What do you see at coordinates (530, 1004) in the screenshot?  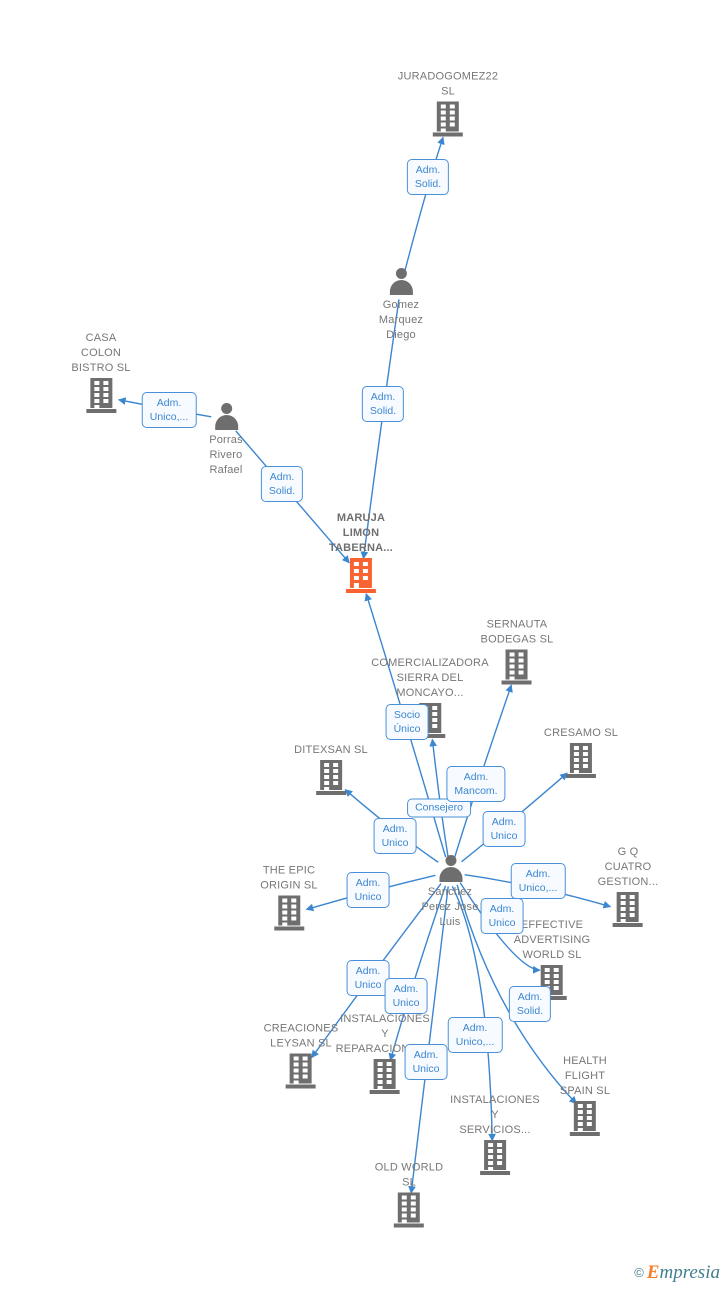 I see `edge-label-e16: Adm. Solid.` at bounding box center [530, 1004].